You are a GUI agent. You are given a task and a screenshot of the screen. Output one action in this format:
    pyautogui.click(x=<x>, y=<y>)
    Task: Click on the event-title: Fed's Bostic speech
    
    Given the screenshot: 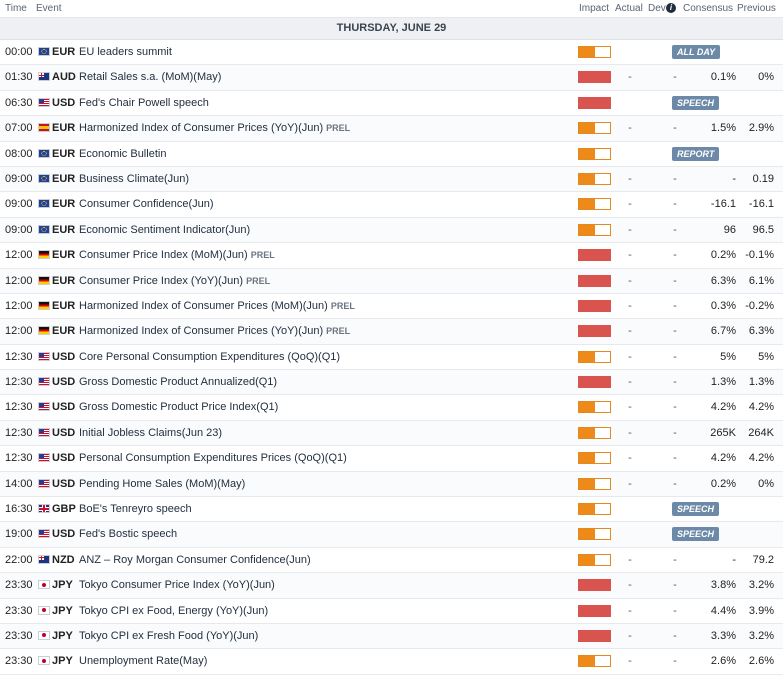 What is the action you would take?
    pyautogui.click(x=128, y=534)
    